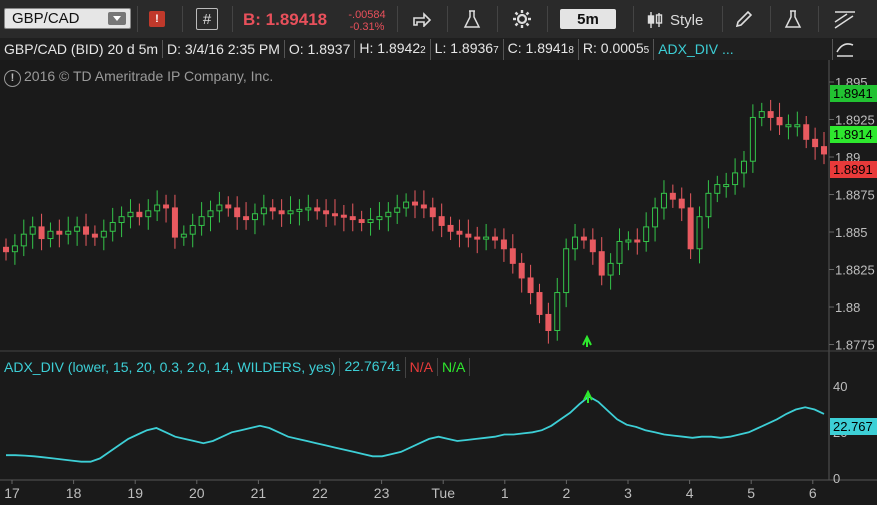 The width and height of the screenshot is (877, 505). Describe the element at coordinates (853, 426) in the screenshot. I see `study-flag: 22.767` at that location.